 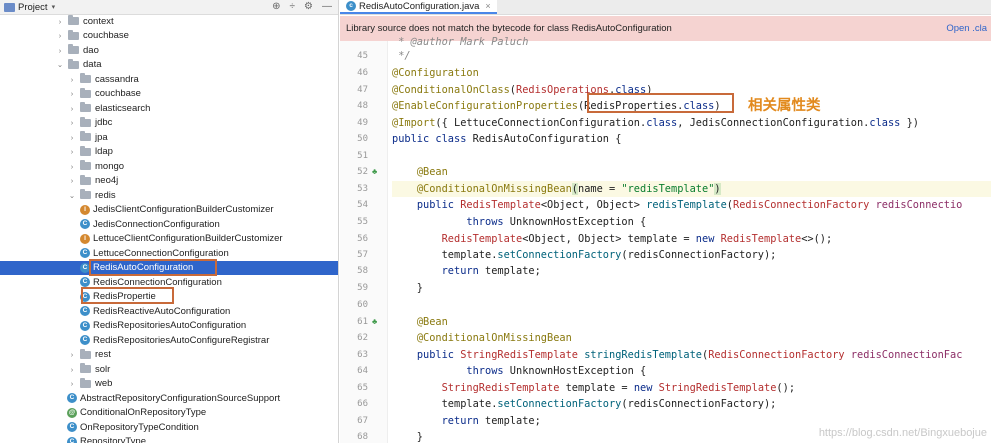 I want to click on hide-icon: —, so click(x=327, y=6).